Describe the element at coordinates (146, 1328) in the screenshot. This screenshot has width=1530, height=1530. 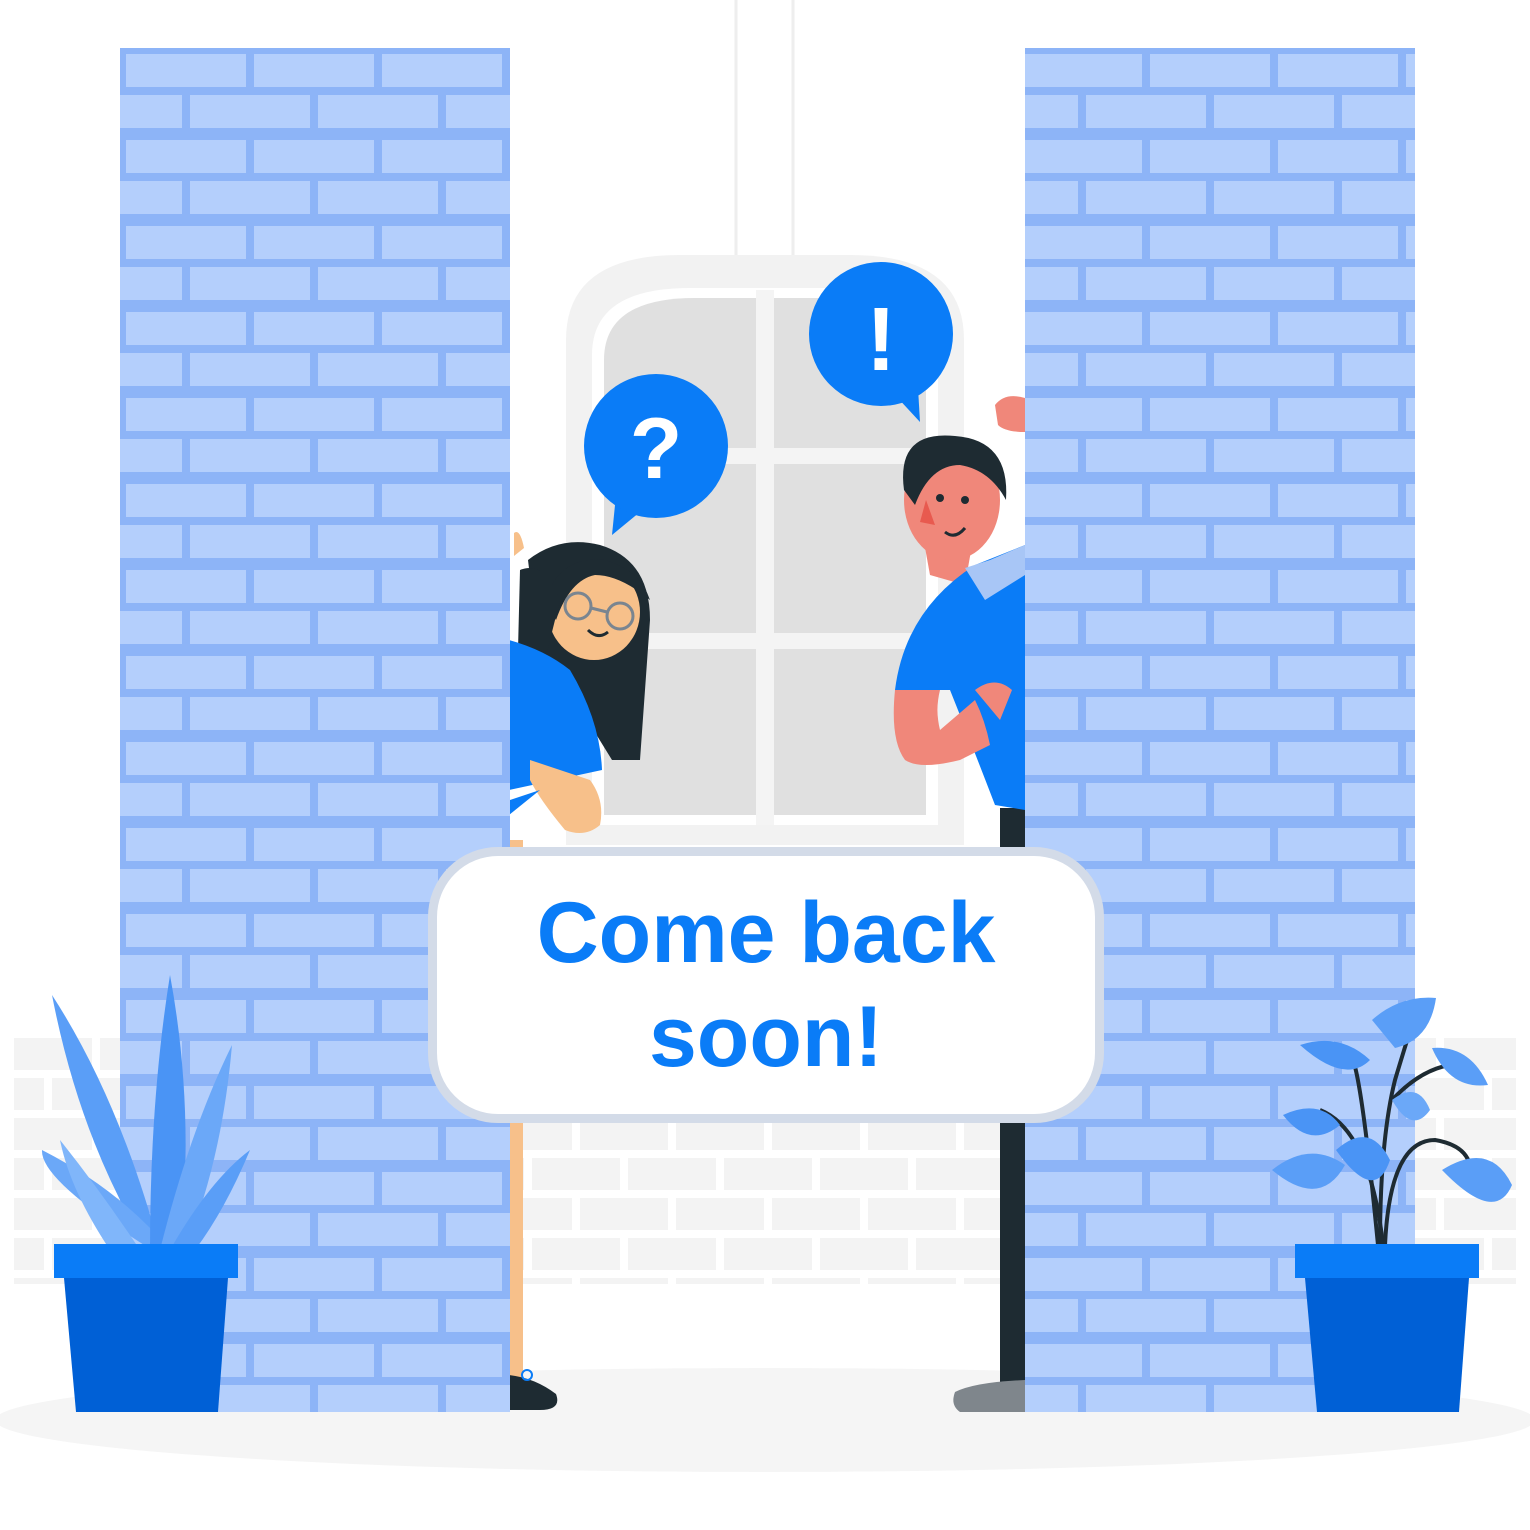
I see `left-plant-pot` at that location.